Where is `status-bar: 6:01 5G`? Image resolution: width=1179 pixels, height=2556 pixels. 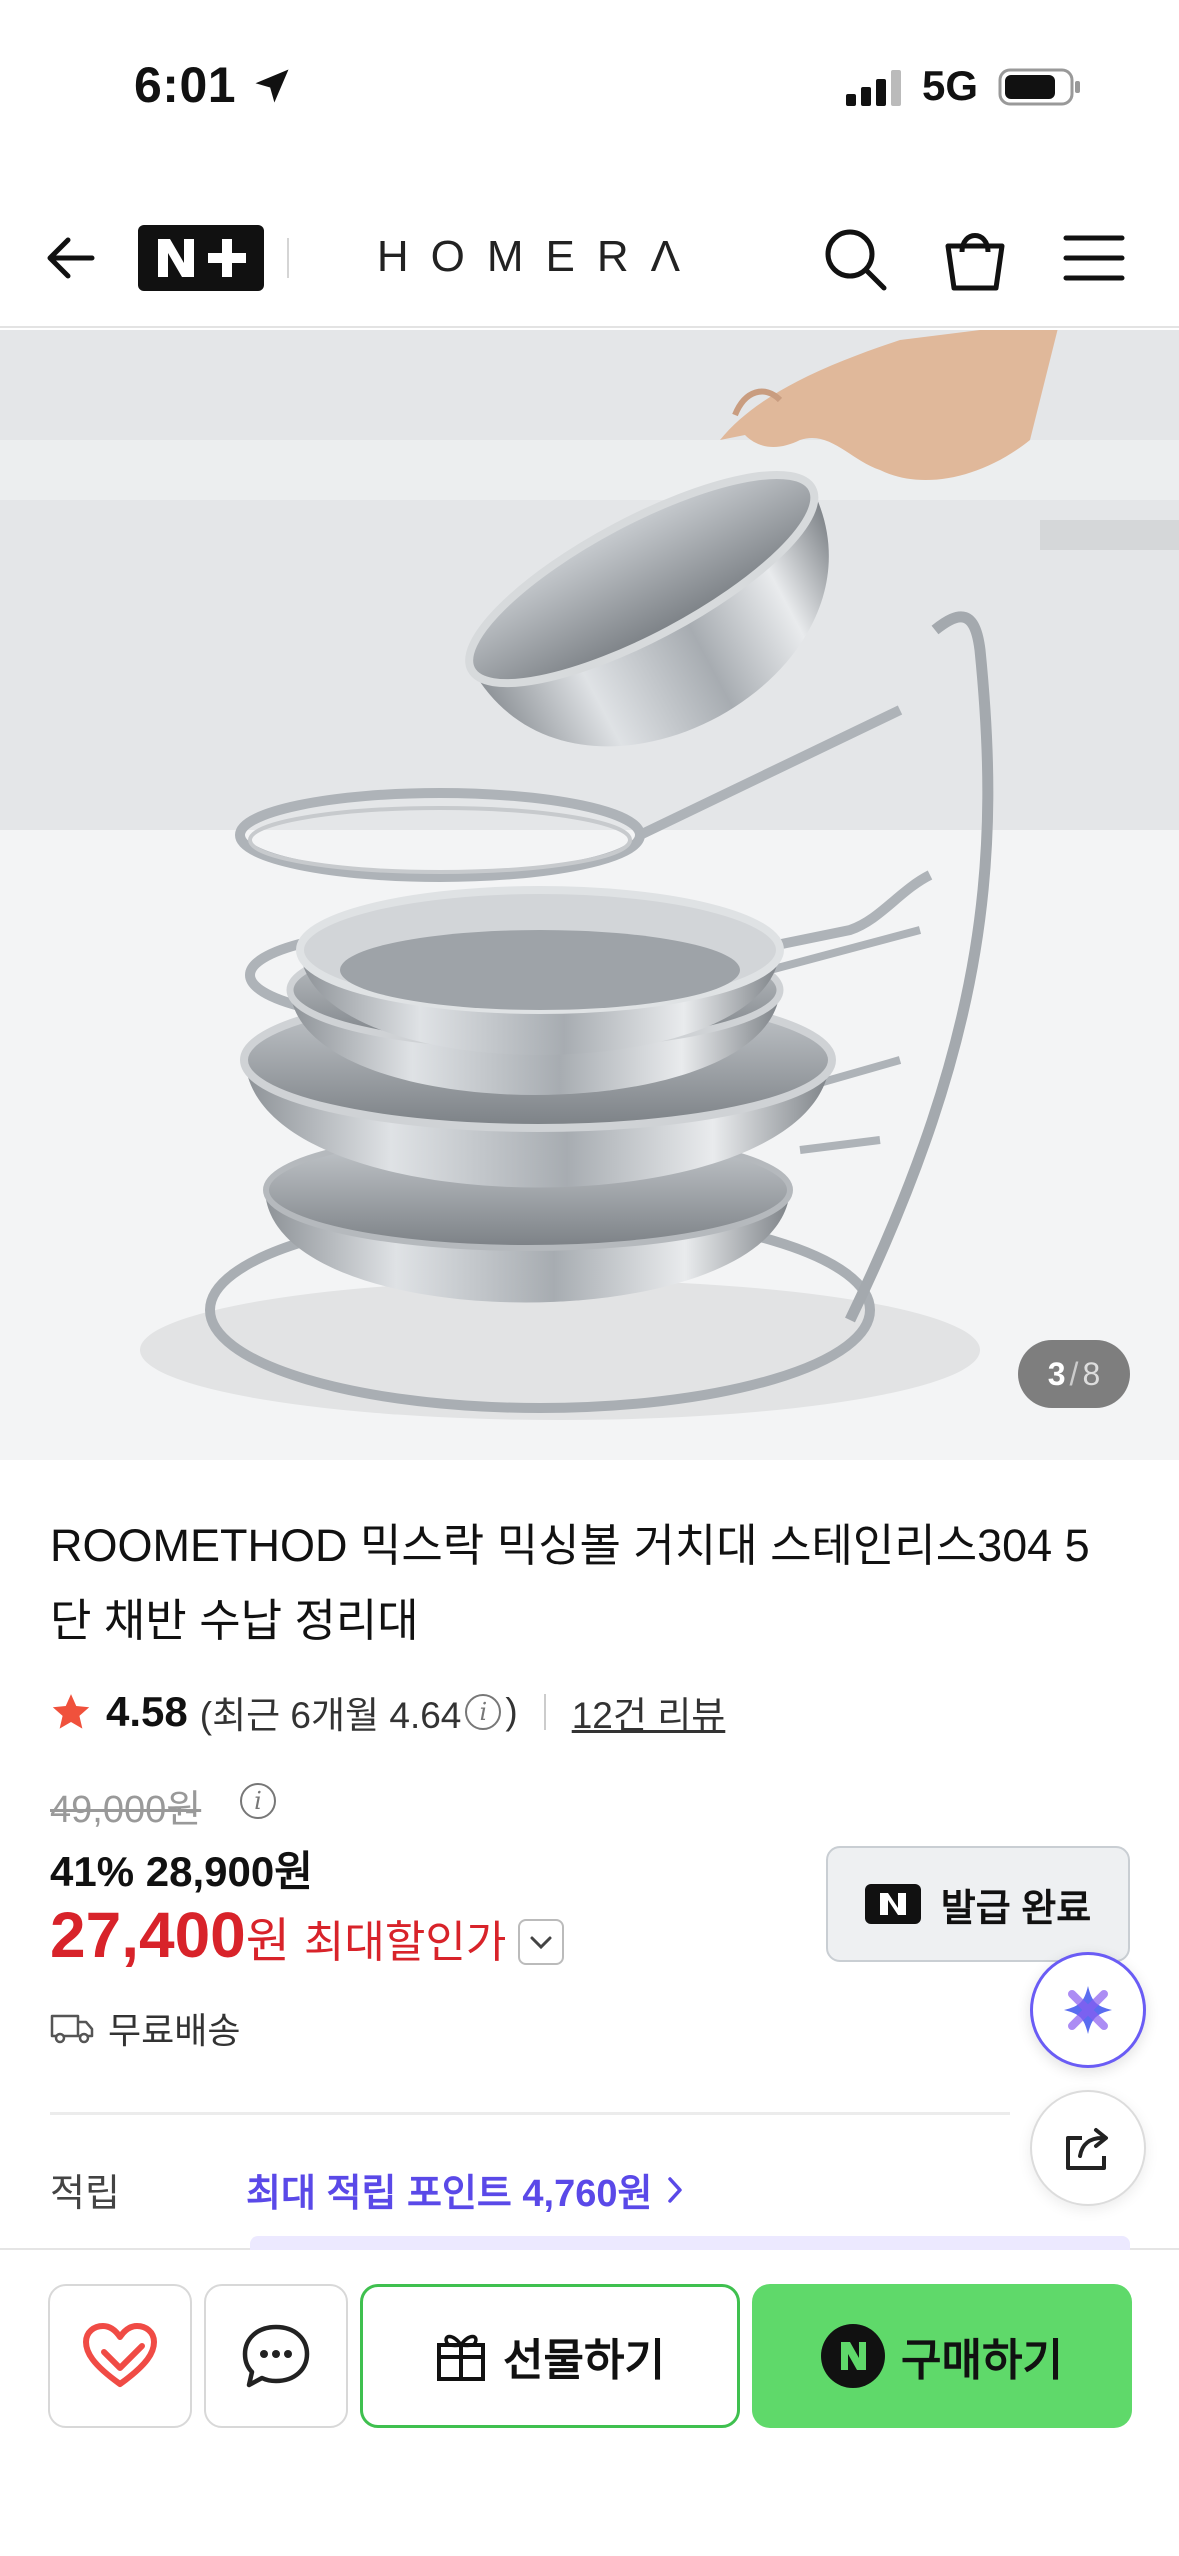 status-bar: 6:01 5G is located at coordinates (589, 85).